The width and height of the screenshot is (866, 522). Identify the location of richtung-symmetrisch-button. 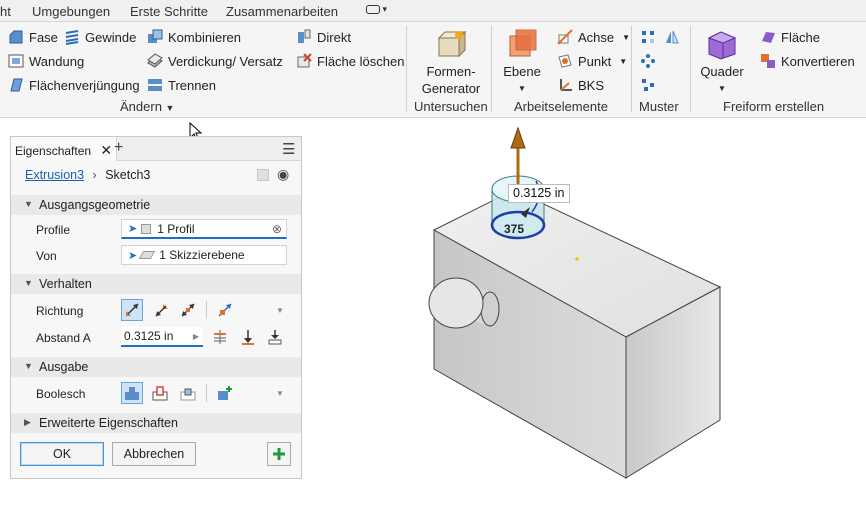
(188, 310).